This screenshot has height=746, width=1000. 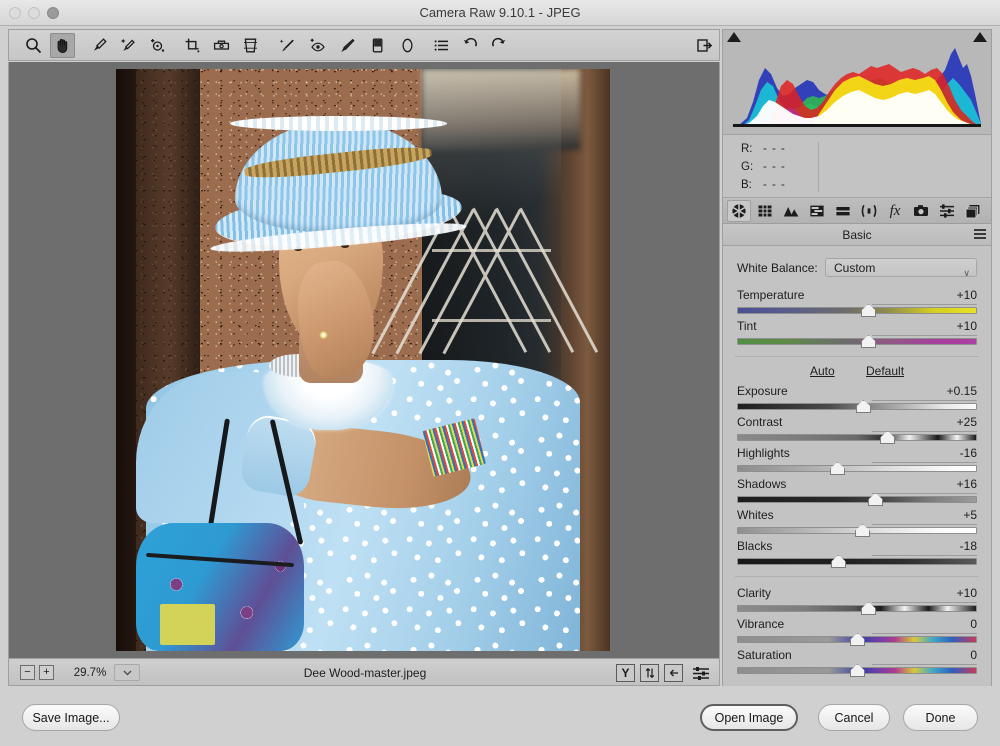 I want to click on before-after-y-button: Y, so click(x=625, y=673).